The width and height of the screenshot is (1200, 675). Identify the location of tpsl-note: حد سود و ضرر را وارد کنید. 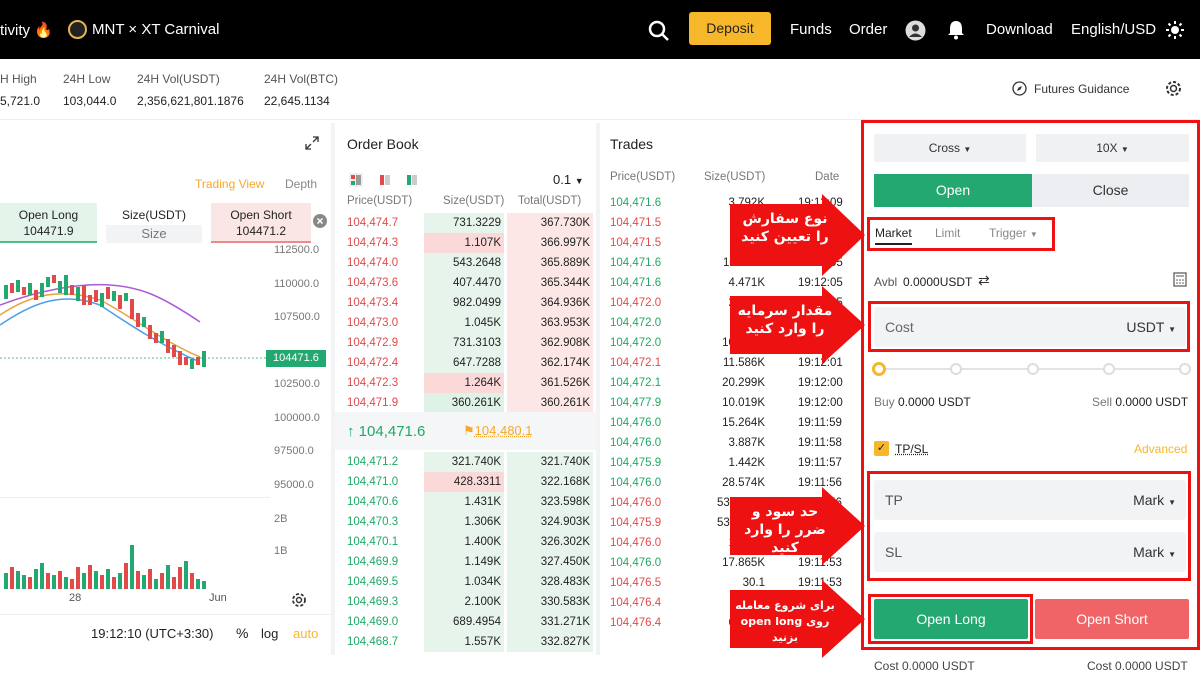
(785, 530).